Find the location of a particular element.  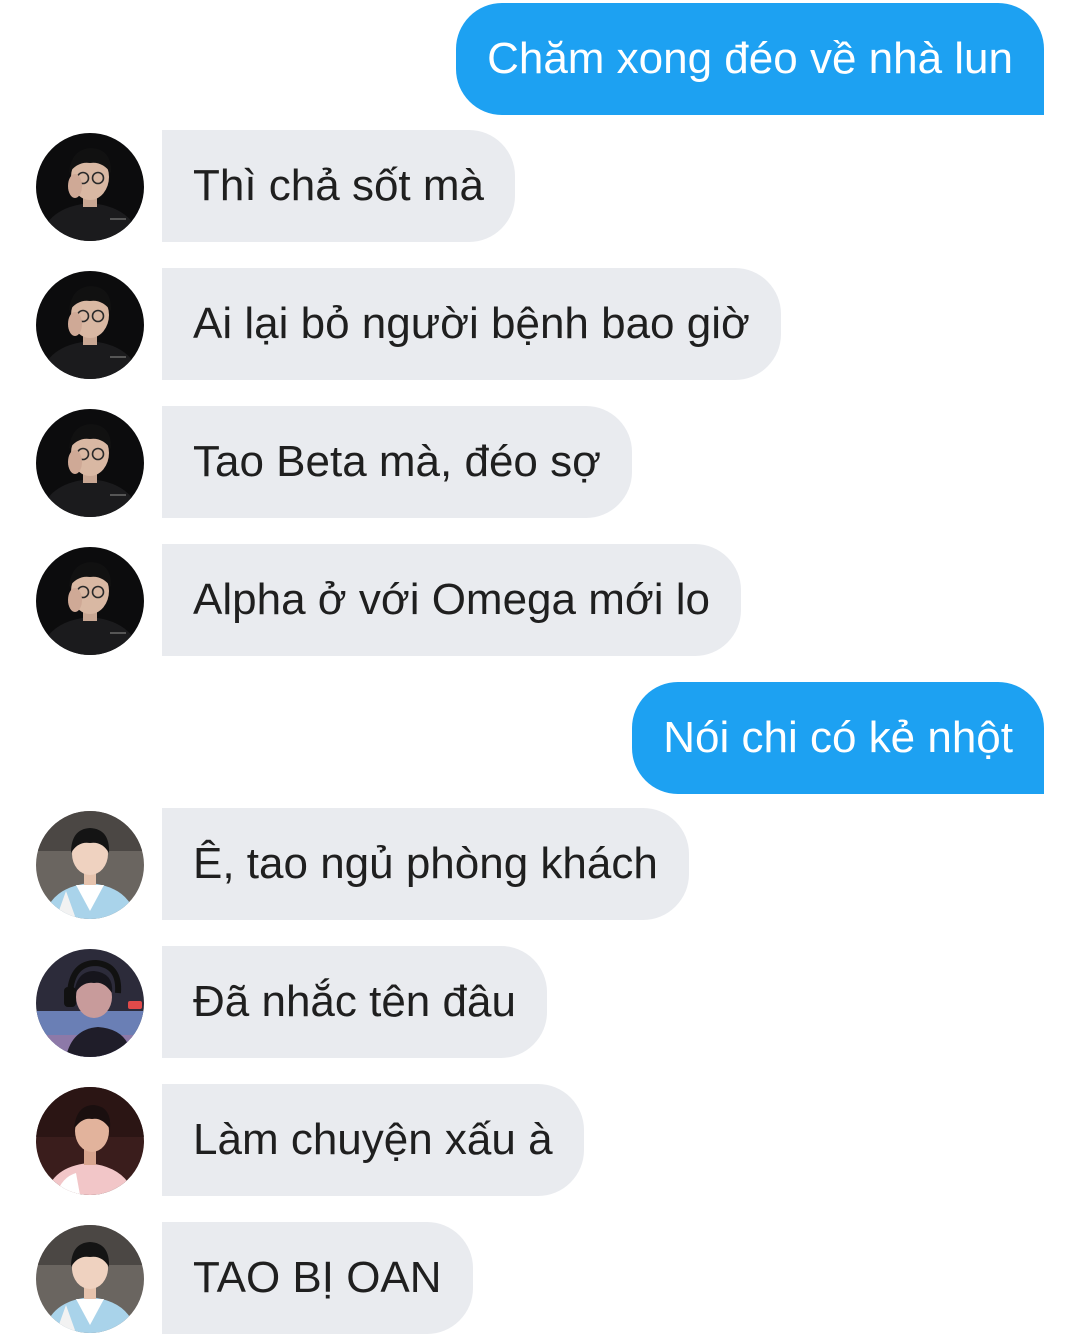

avatar-headset-icon is located at coordinates (90, 1003).